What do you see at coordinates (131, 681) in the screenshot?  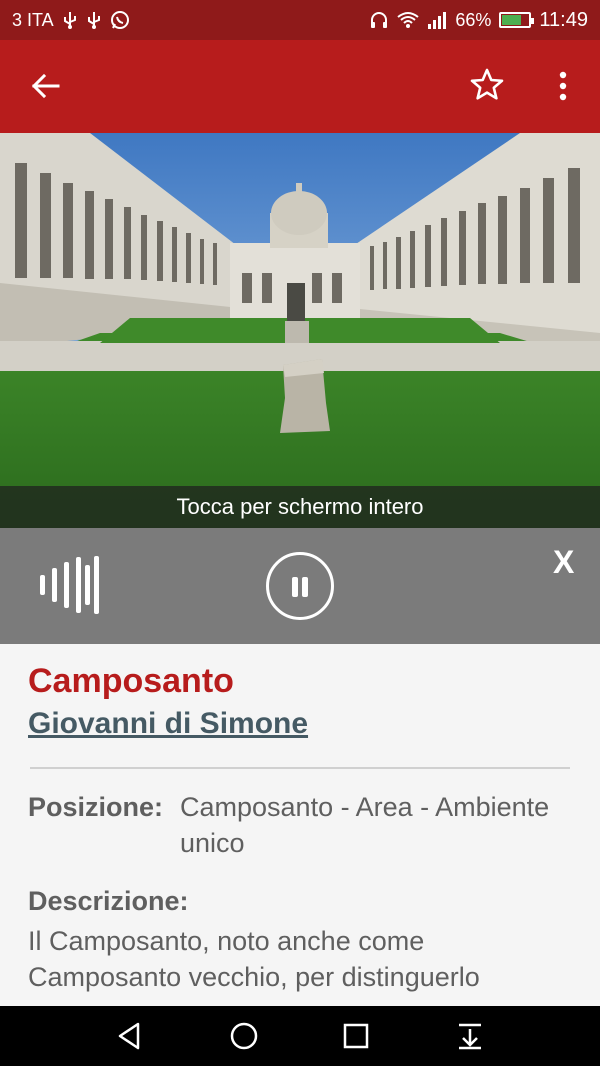 I see `artwork-title: Camposanto` at bounding box center [131, 681].